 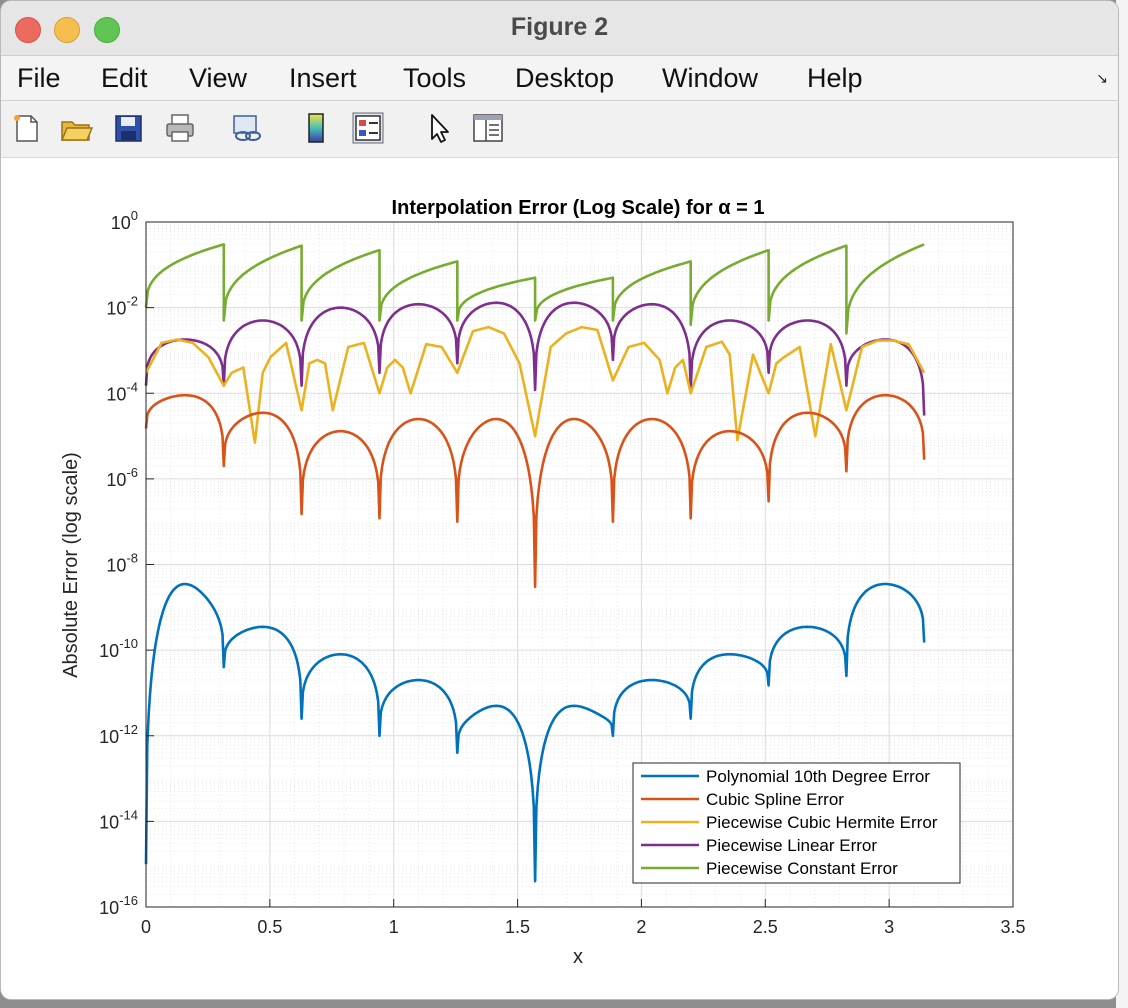 What do you see at coordinates (247, 128) in the screenshot?
I see `link-plot-icon` at bounding box center [247, 128].